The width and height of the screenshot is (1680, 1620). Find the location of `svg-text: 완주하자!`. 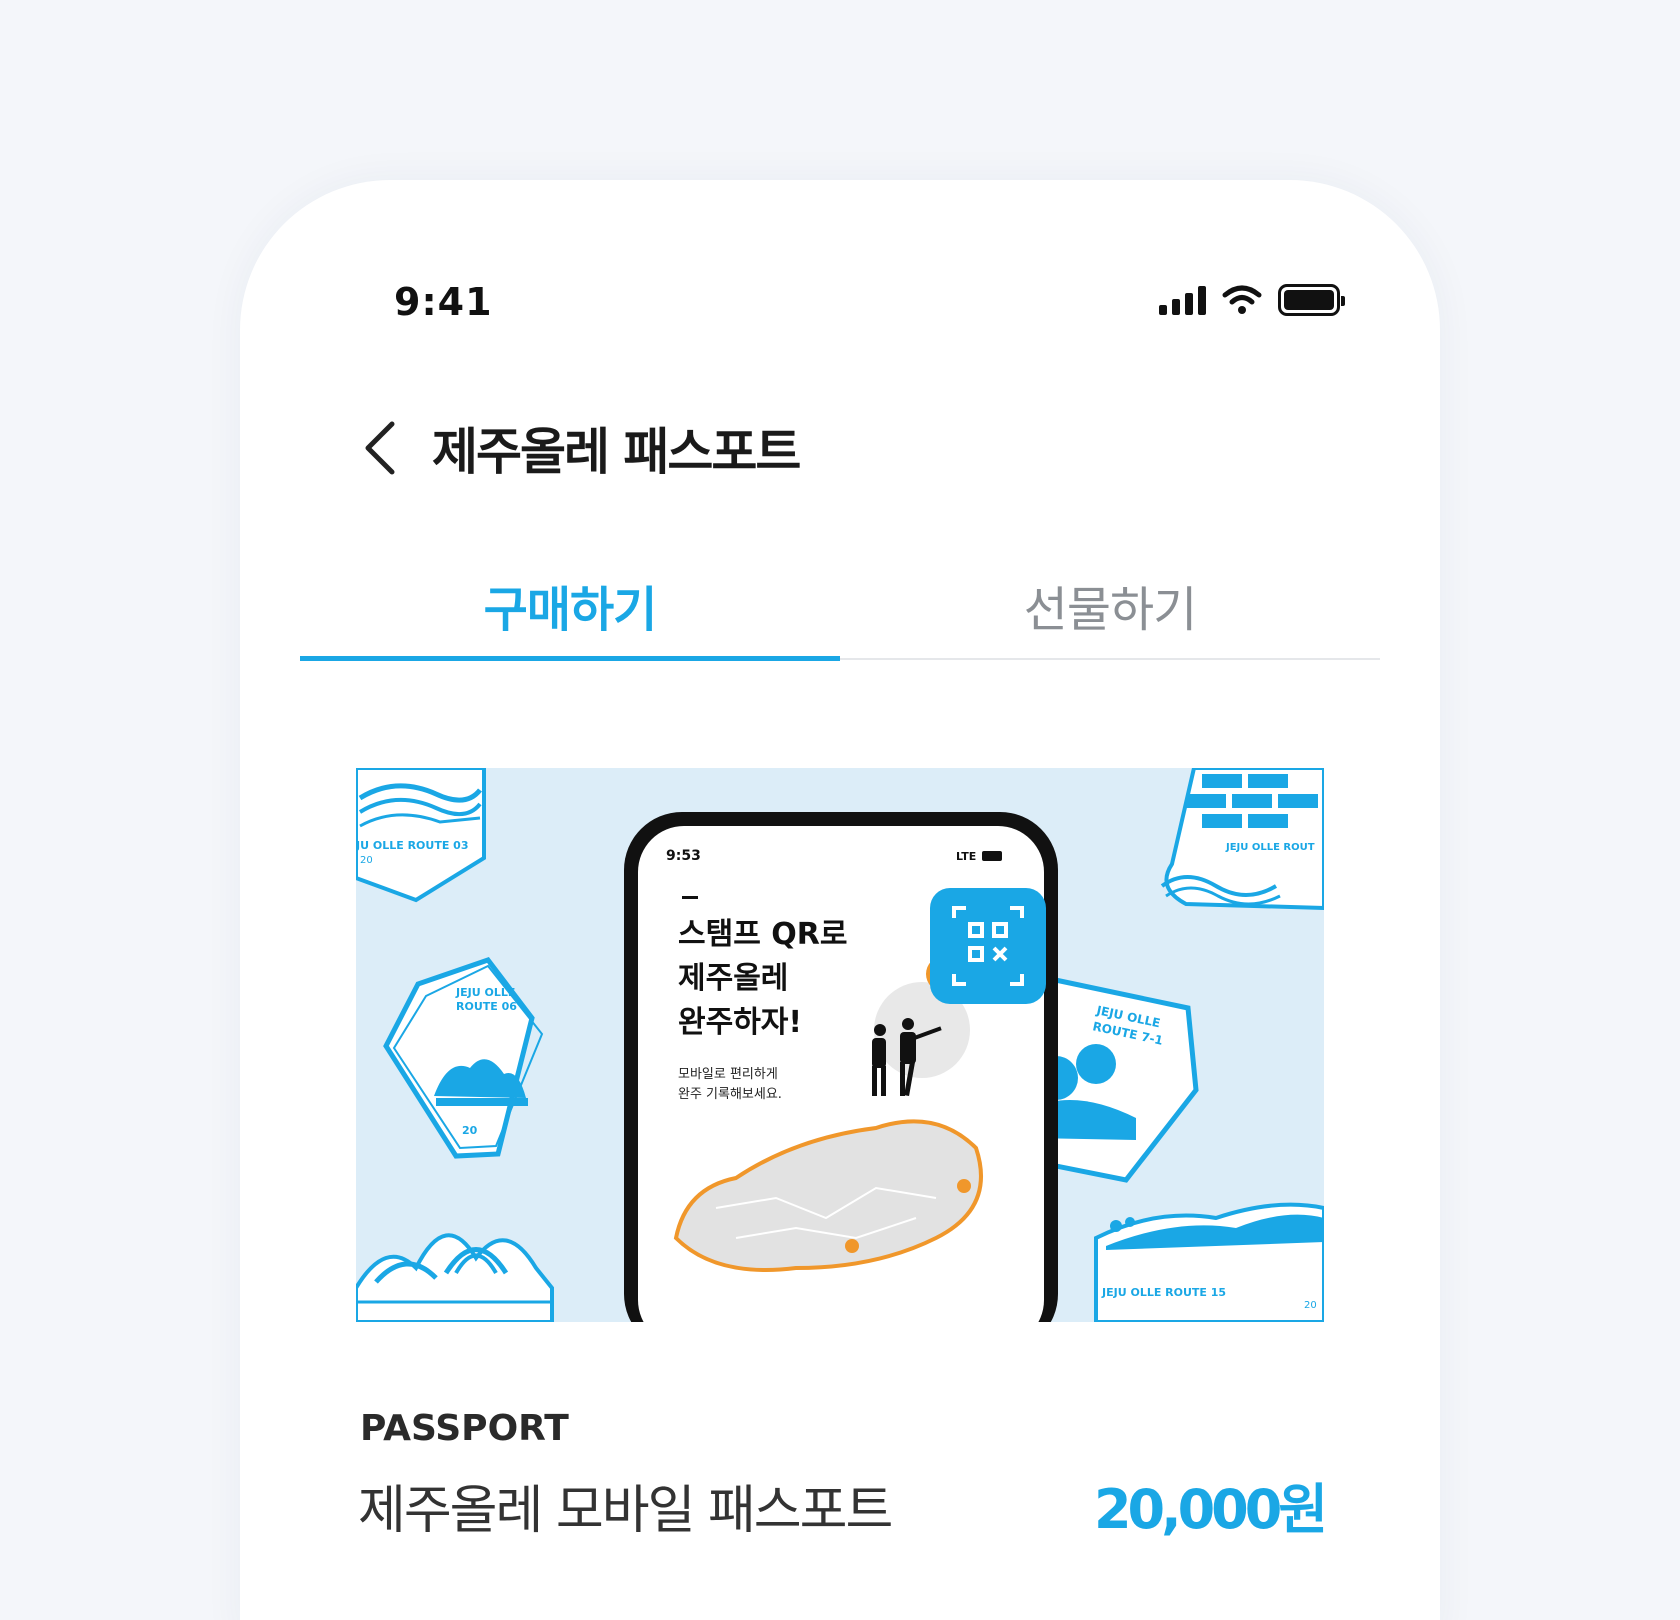

svg-text: 완주하자! is located at coordinates (740, 1022).